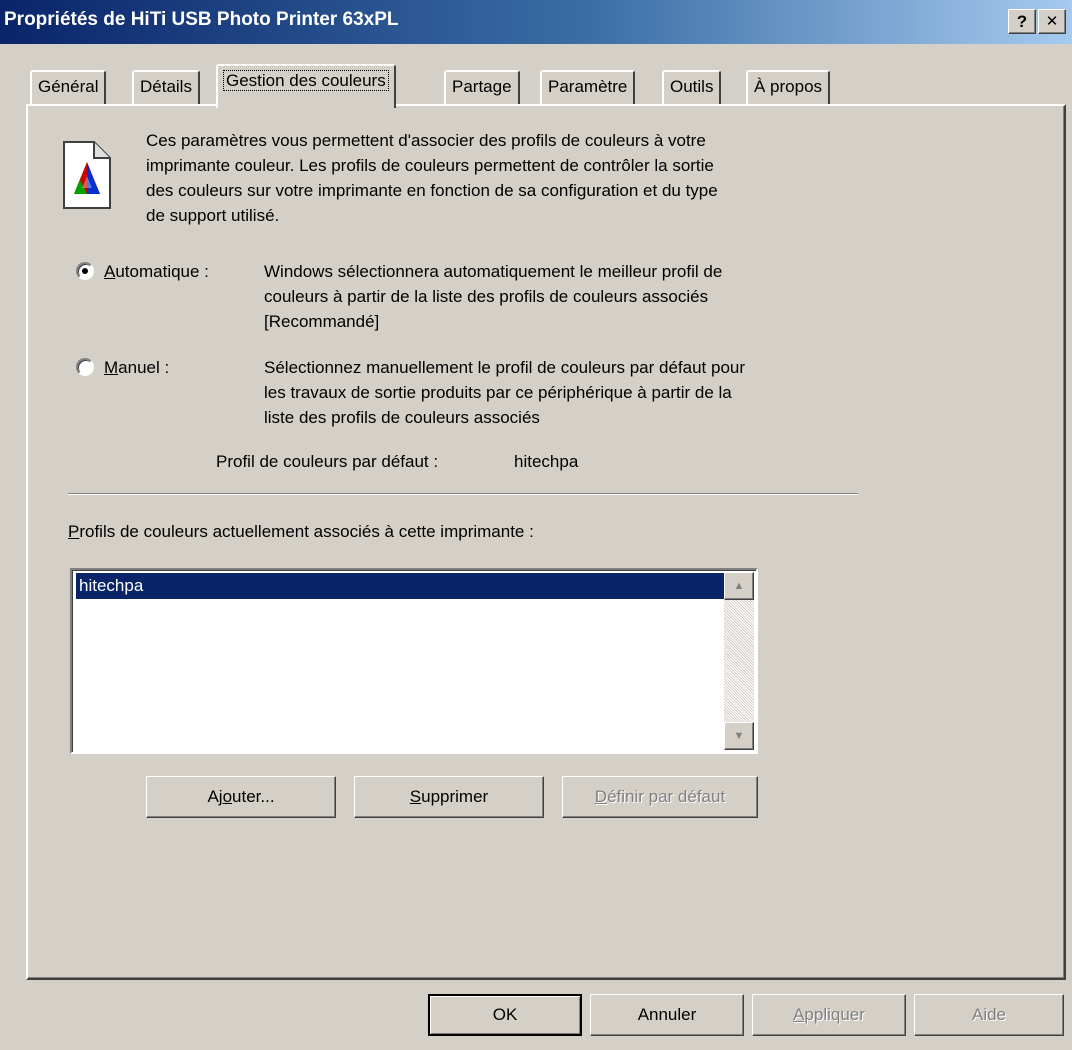 Image resolution: width=1072 pixels, height=1050 pixels. Describe the element at coordinates (829, 1015) in the screenshot. I see `apply-button: Appliquer` at that location.